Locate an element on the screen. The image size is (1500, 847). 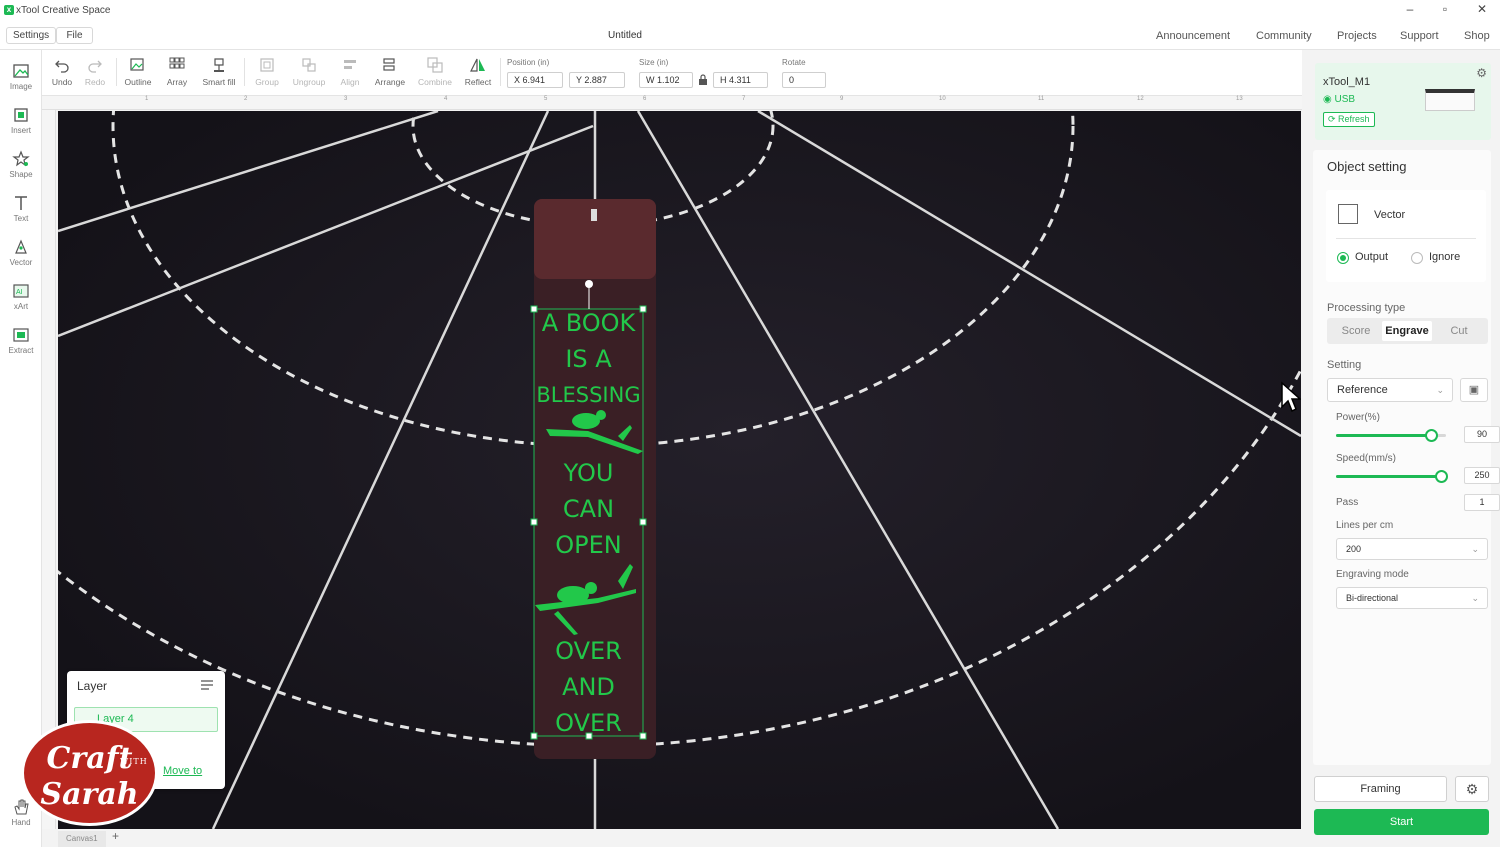
framing-button: Framing is located at coordinates (1380, 789).